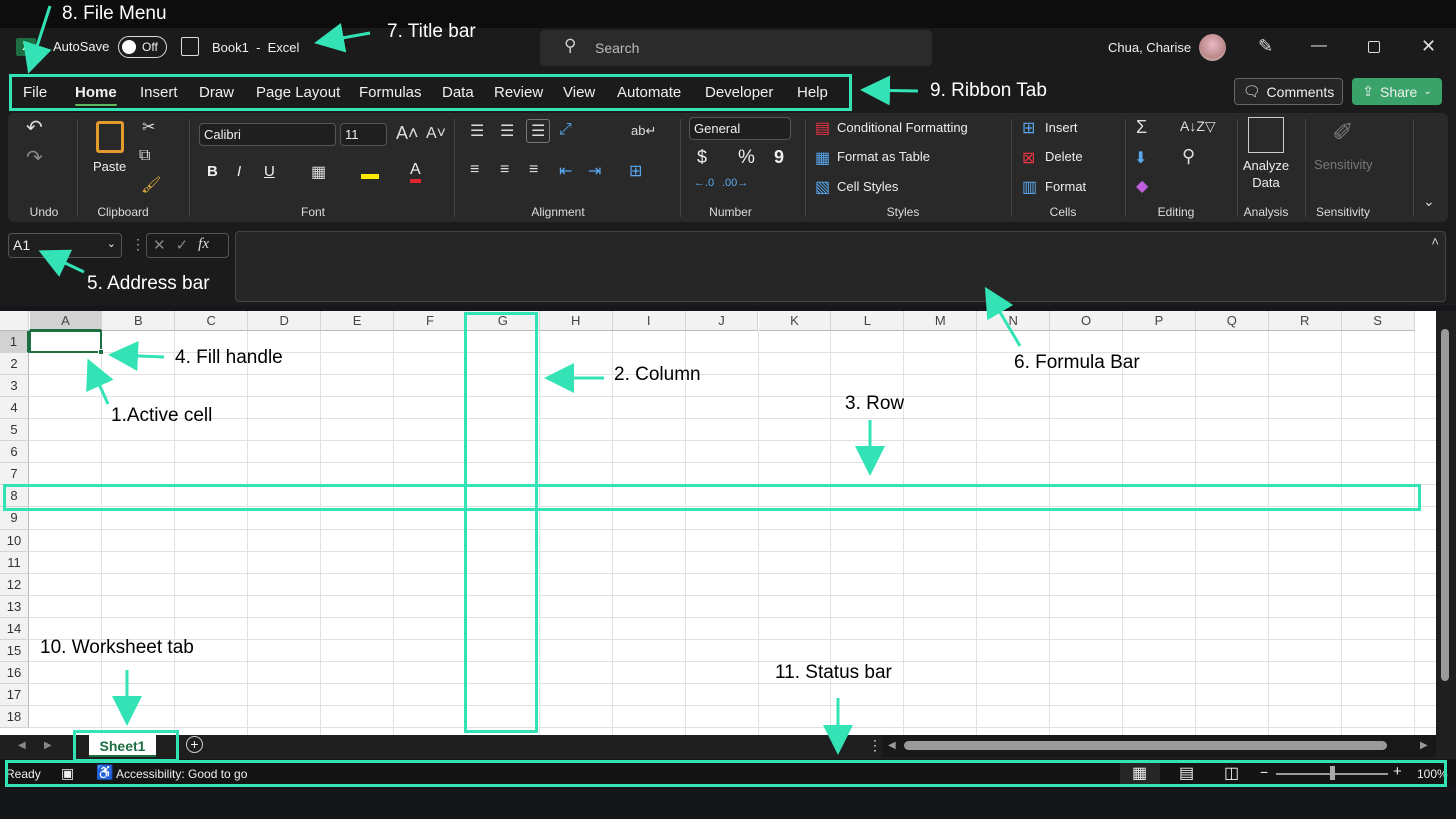  Describe the element at coordinates (1212, 47) in the screenshot. I see `avatar` at that location.